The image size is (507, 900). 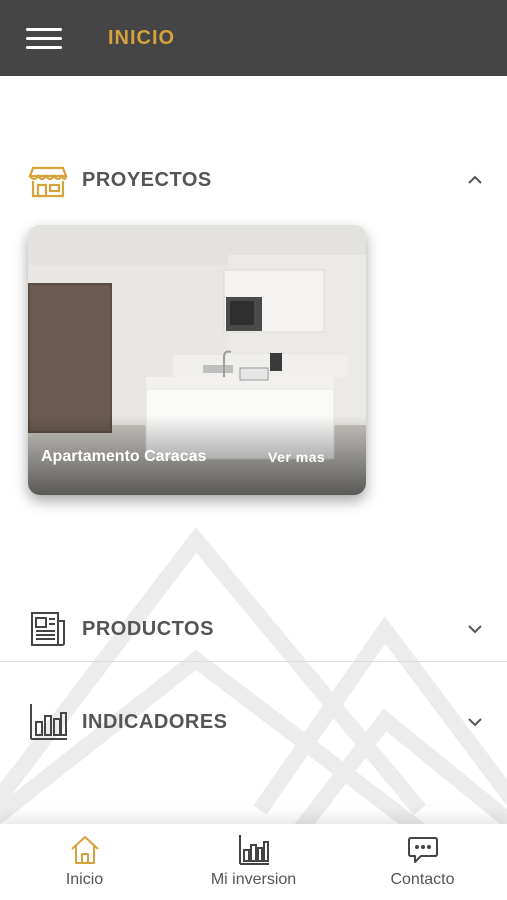 What do you see at coordinates (142, 38) in the screenshot?
I see `page-title: INICIO` at bounding box center [142, 38].